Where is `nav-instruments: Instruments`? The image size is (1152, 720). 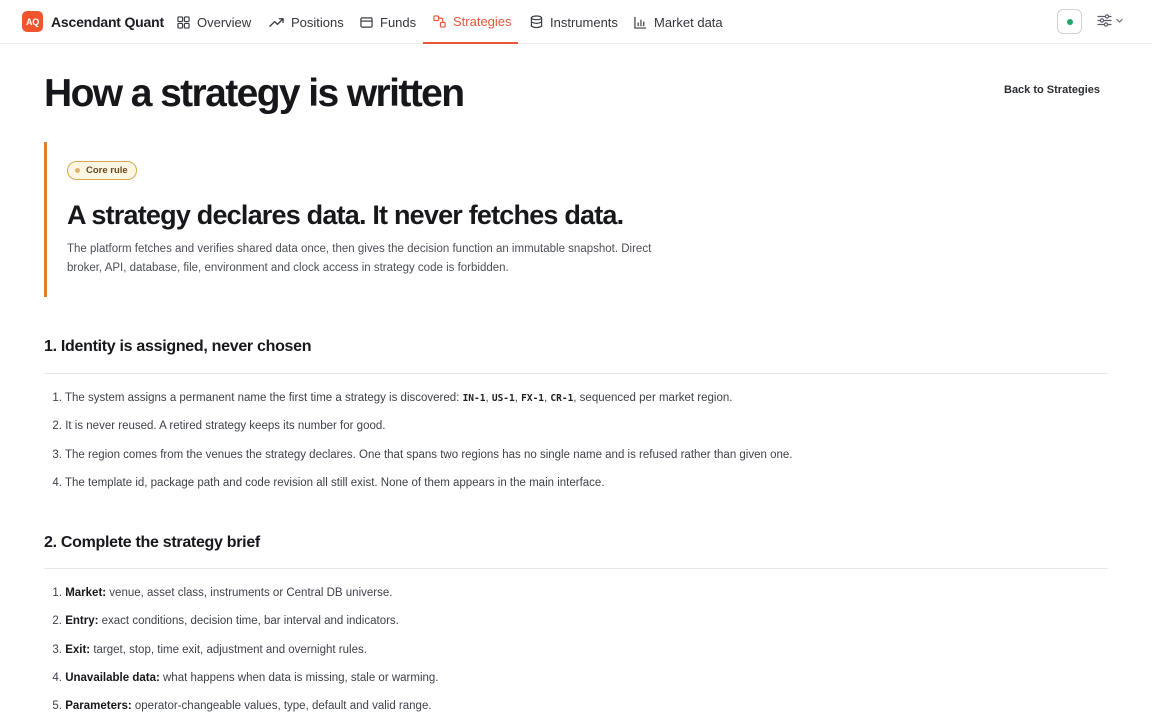 nav-instruments: Instruments is located at coordinates (574, 22).